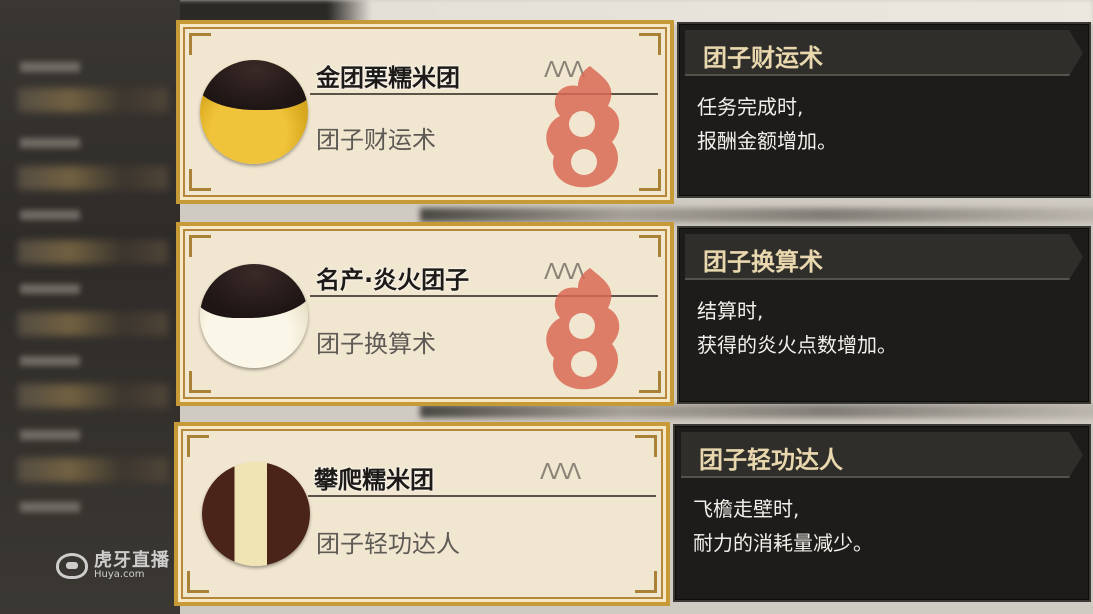 The image size is (1093, 614). What do you see at coordinates (422, 514) in the screenshot?
I see `item-card: 攀爬糯米团 ᐱᐱᐱ 团子轻功达人` at bounding box center [422, 514].